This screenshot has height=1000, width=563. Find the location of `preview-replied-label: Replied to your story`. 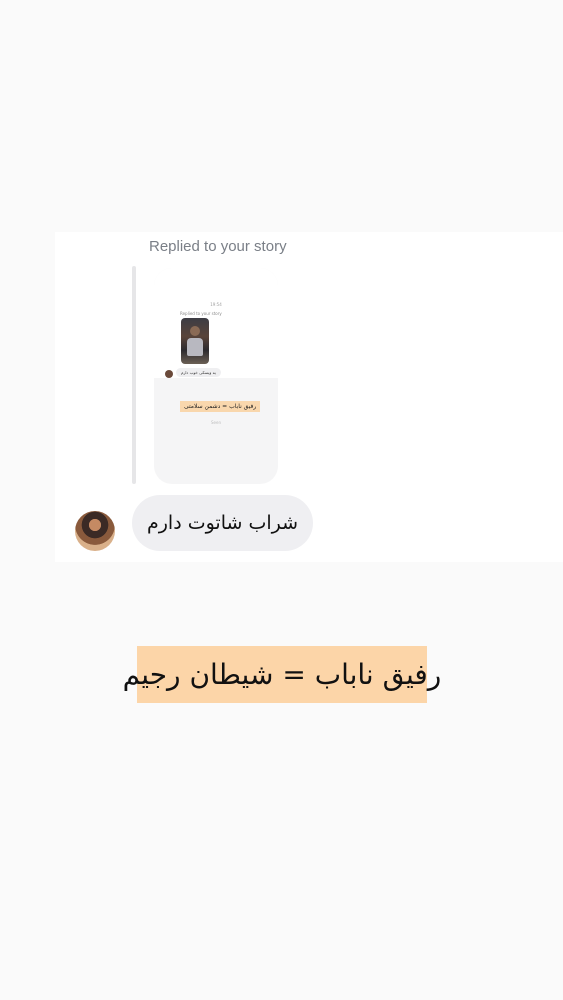

preview-replied-label: Replied to your story is located at coordinates (201, 313).